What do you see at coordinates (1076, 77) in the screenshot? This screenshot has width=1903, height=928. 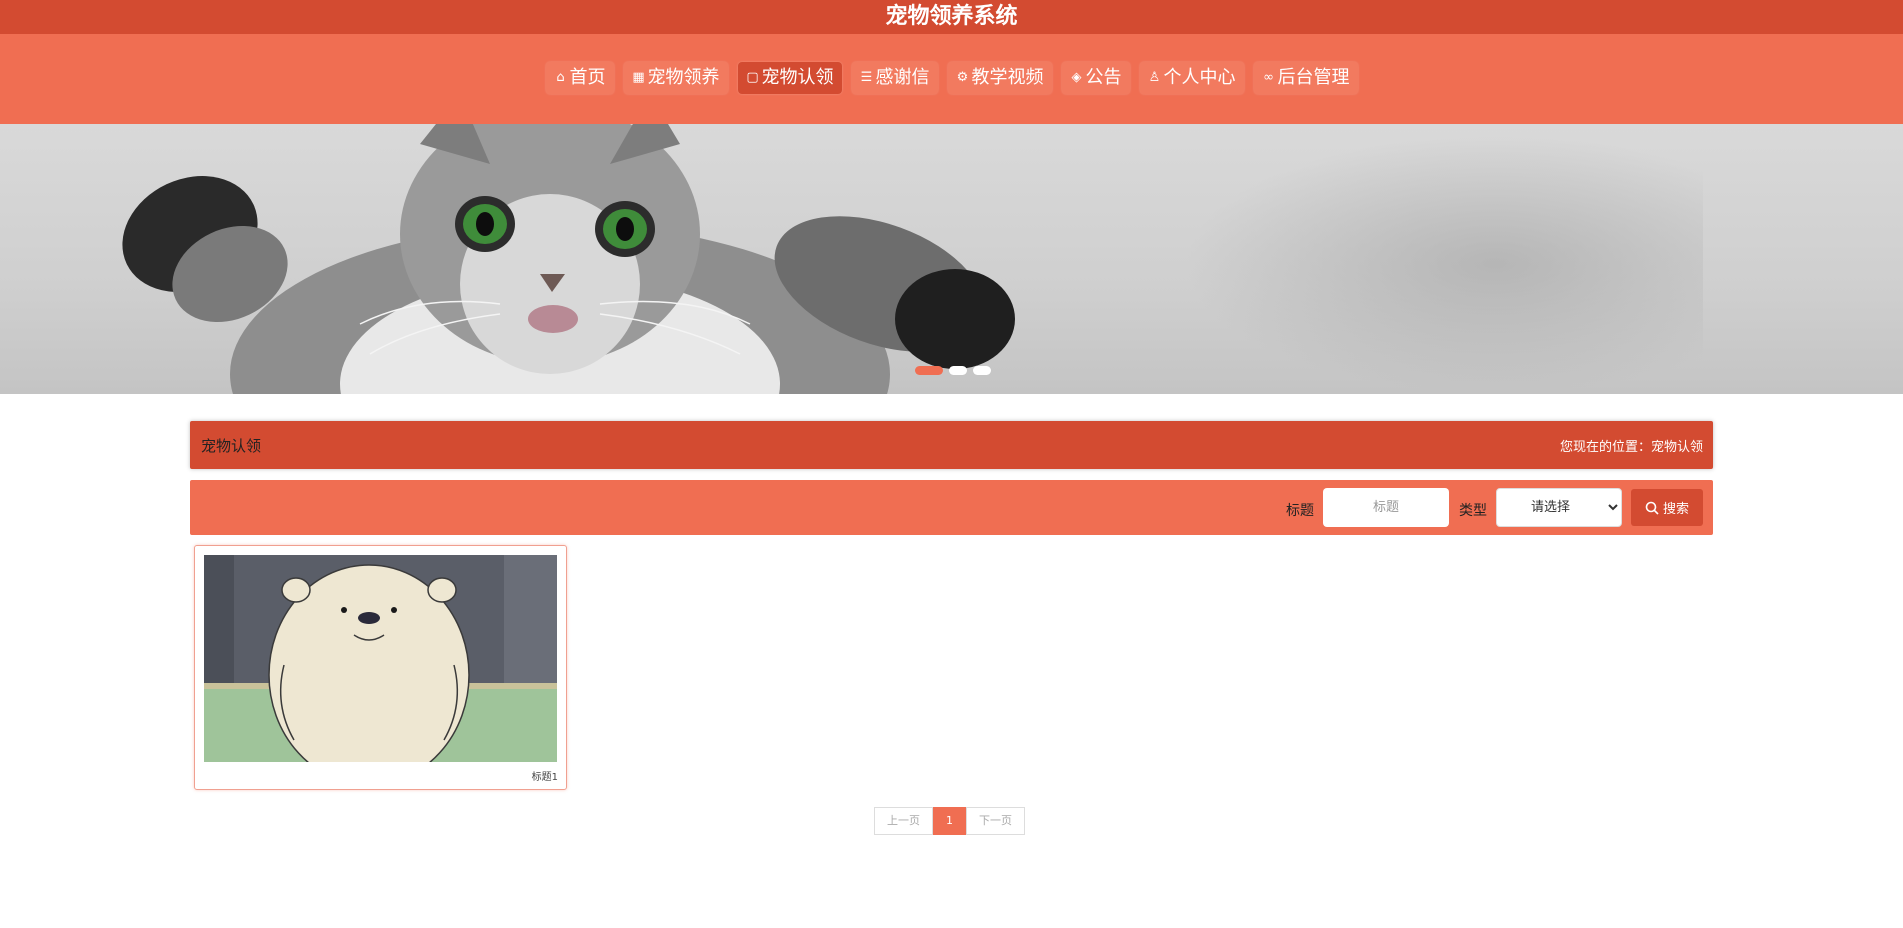 I see `cube-icon: ◈` at bounding box center [1076, 77].